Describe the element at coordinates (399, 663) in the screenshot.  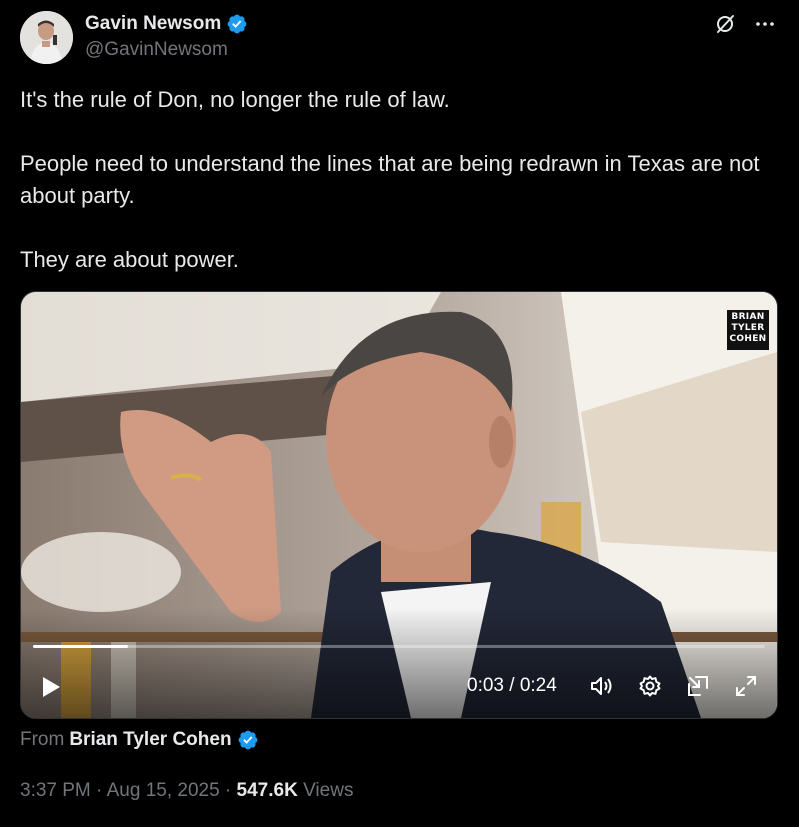
I see `controls-overlay` at that location.